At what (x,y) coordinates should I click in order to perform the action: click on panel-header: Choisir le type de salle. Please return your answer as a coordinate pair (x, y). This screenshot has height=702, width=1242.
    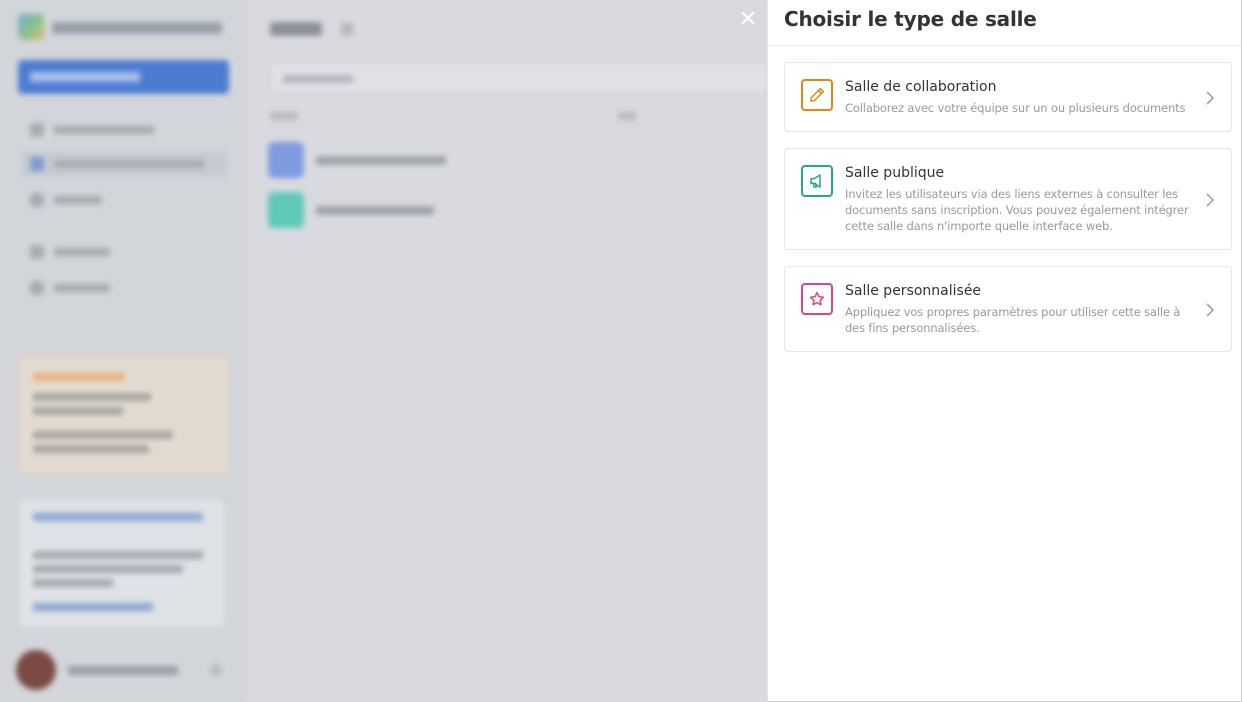
    Looking at the image, I should click on (1004, 23).